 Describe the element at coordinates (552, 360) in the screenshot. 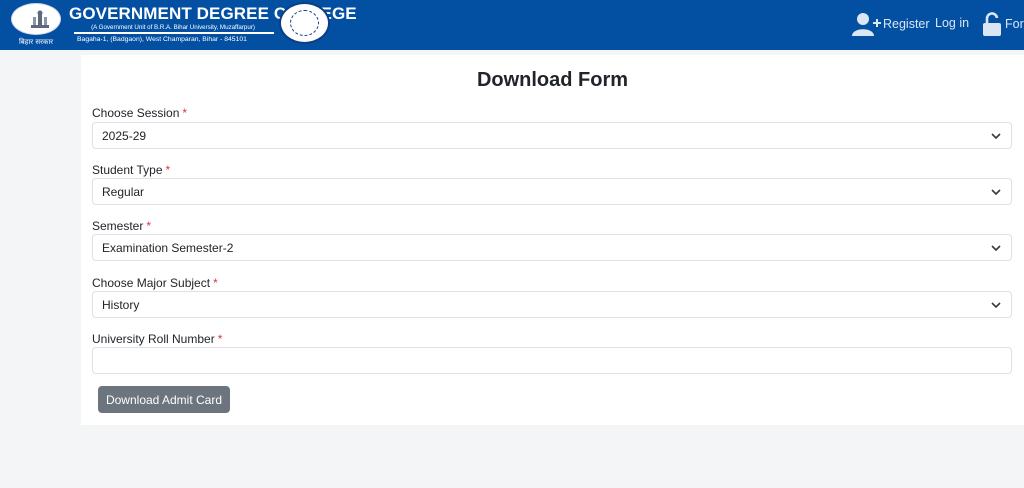

I see `roll-number-input` at that location.